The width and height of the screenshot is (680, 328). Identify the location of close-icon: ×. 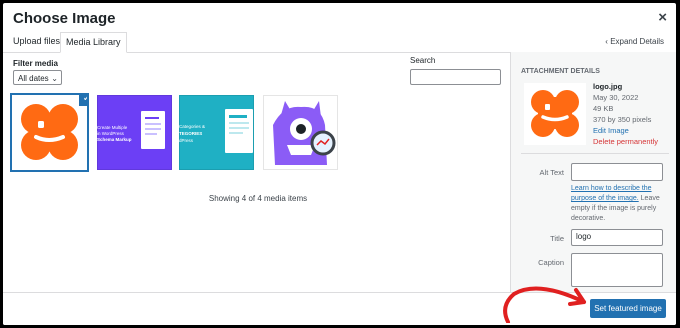
(662, 17).